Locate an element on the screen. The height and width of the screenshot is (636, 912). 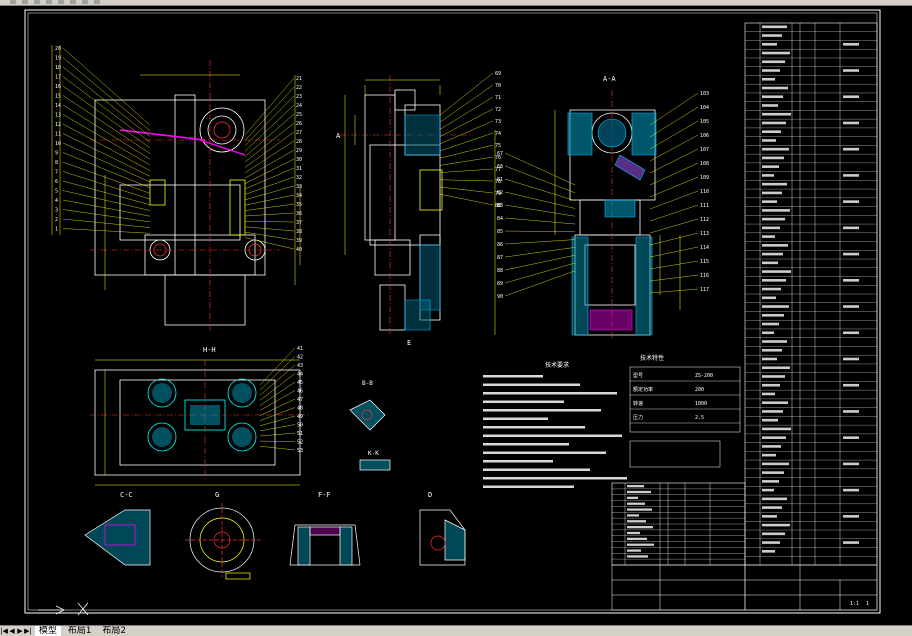
balloon-number: 112 is located at coordinates (704, 220).